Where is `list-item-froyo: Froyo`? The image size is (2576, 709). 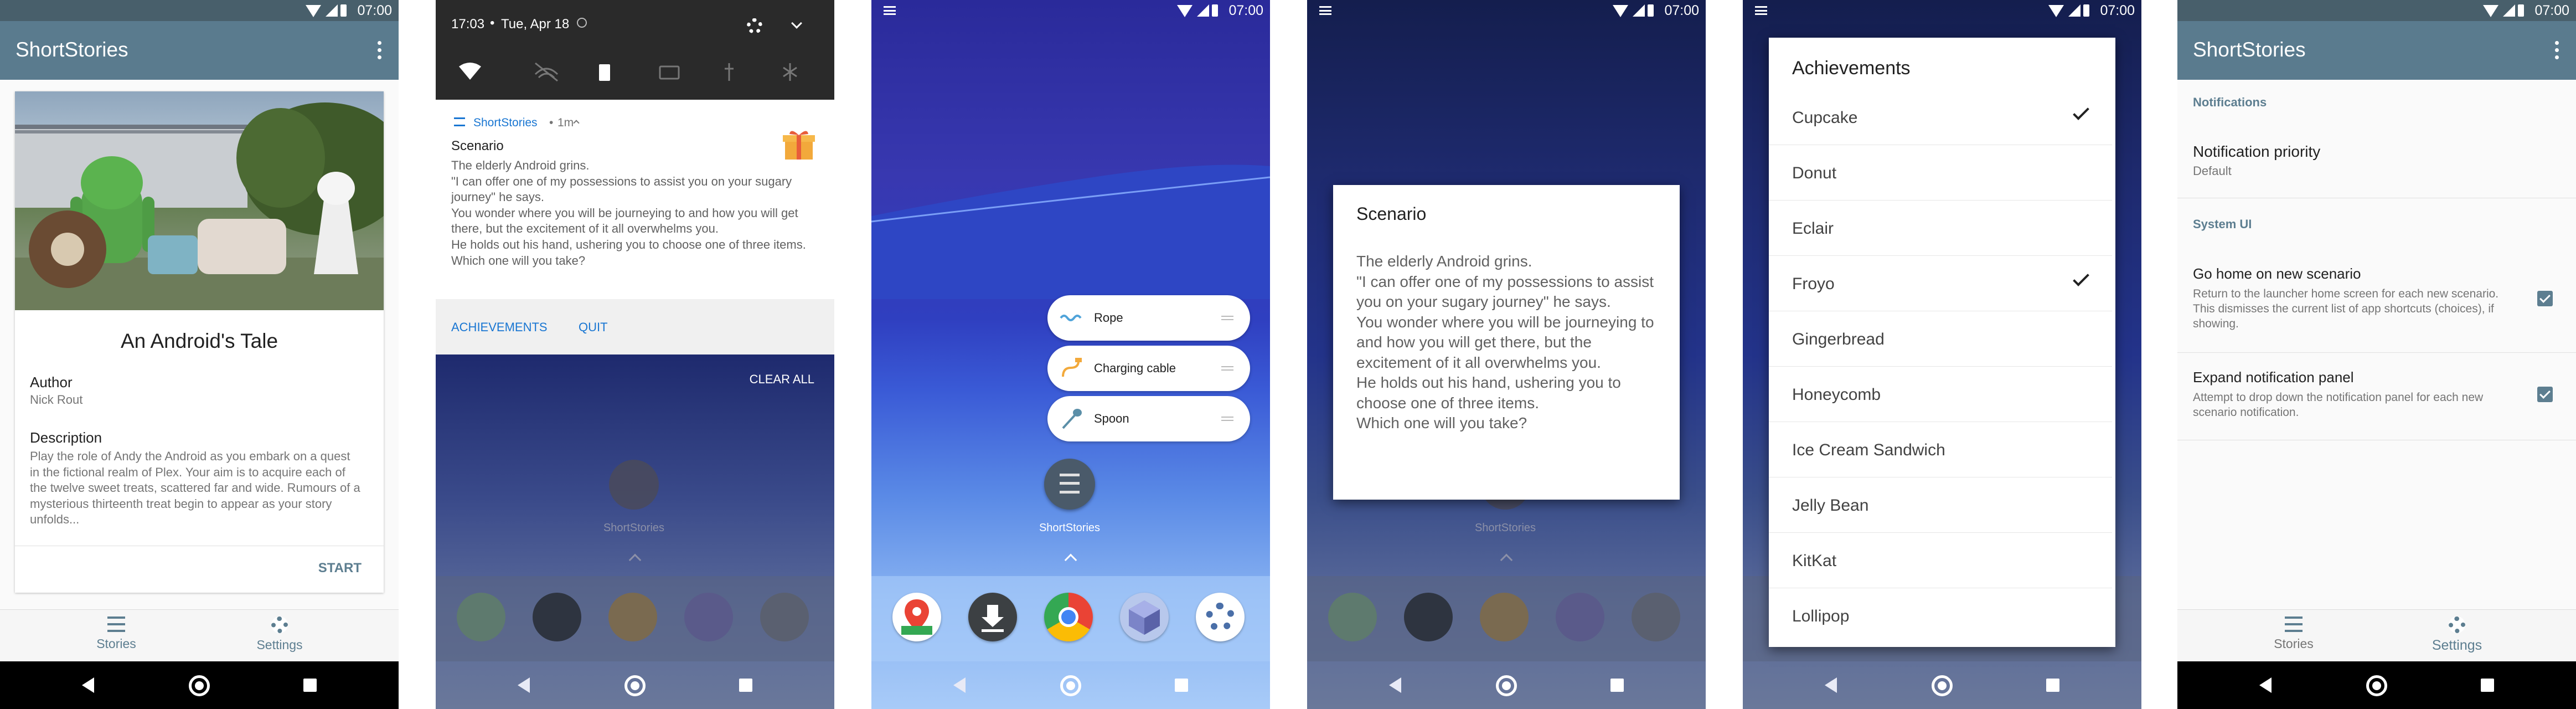 list-item-froyo: Froyo is located at coordinates (1940, 284).